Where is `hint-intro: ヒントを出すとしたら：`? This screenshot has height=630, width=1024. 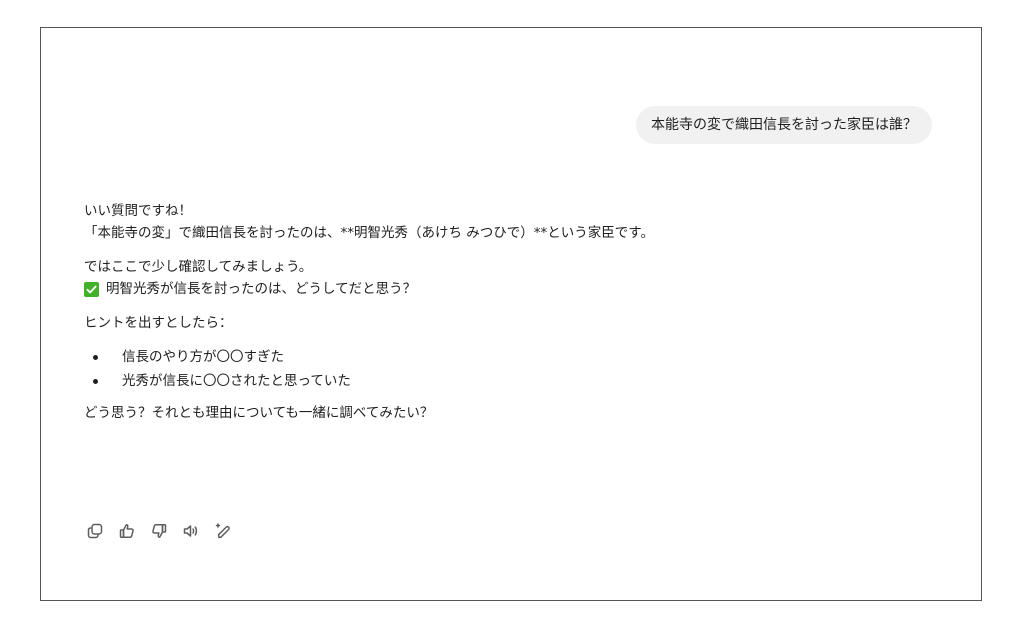 hint-intro: ヒントを出すとしたら： is located at coordinates (514, 323).